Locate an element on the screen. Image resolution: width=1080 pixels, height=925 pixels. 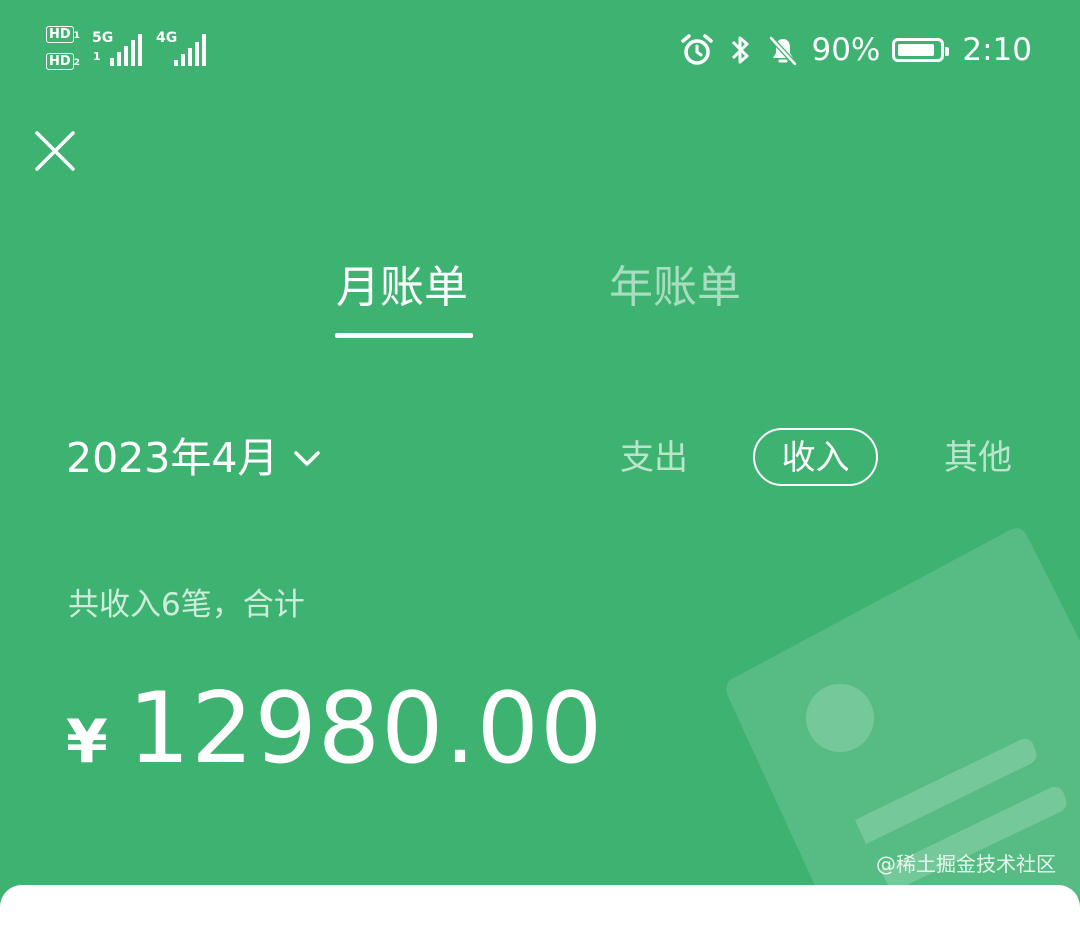
bottom-sheet is located at coordinates (540, 905).